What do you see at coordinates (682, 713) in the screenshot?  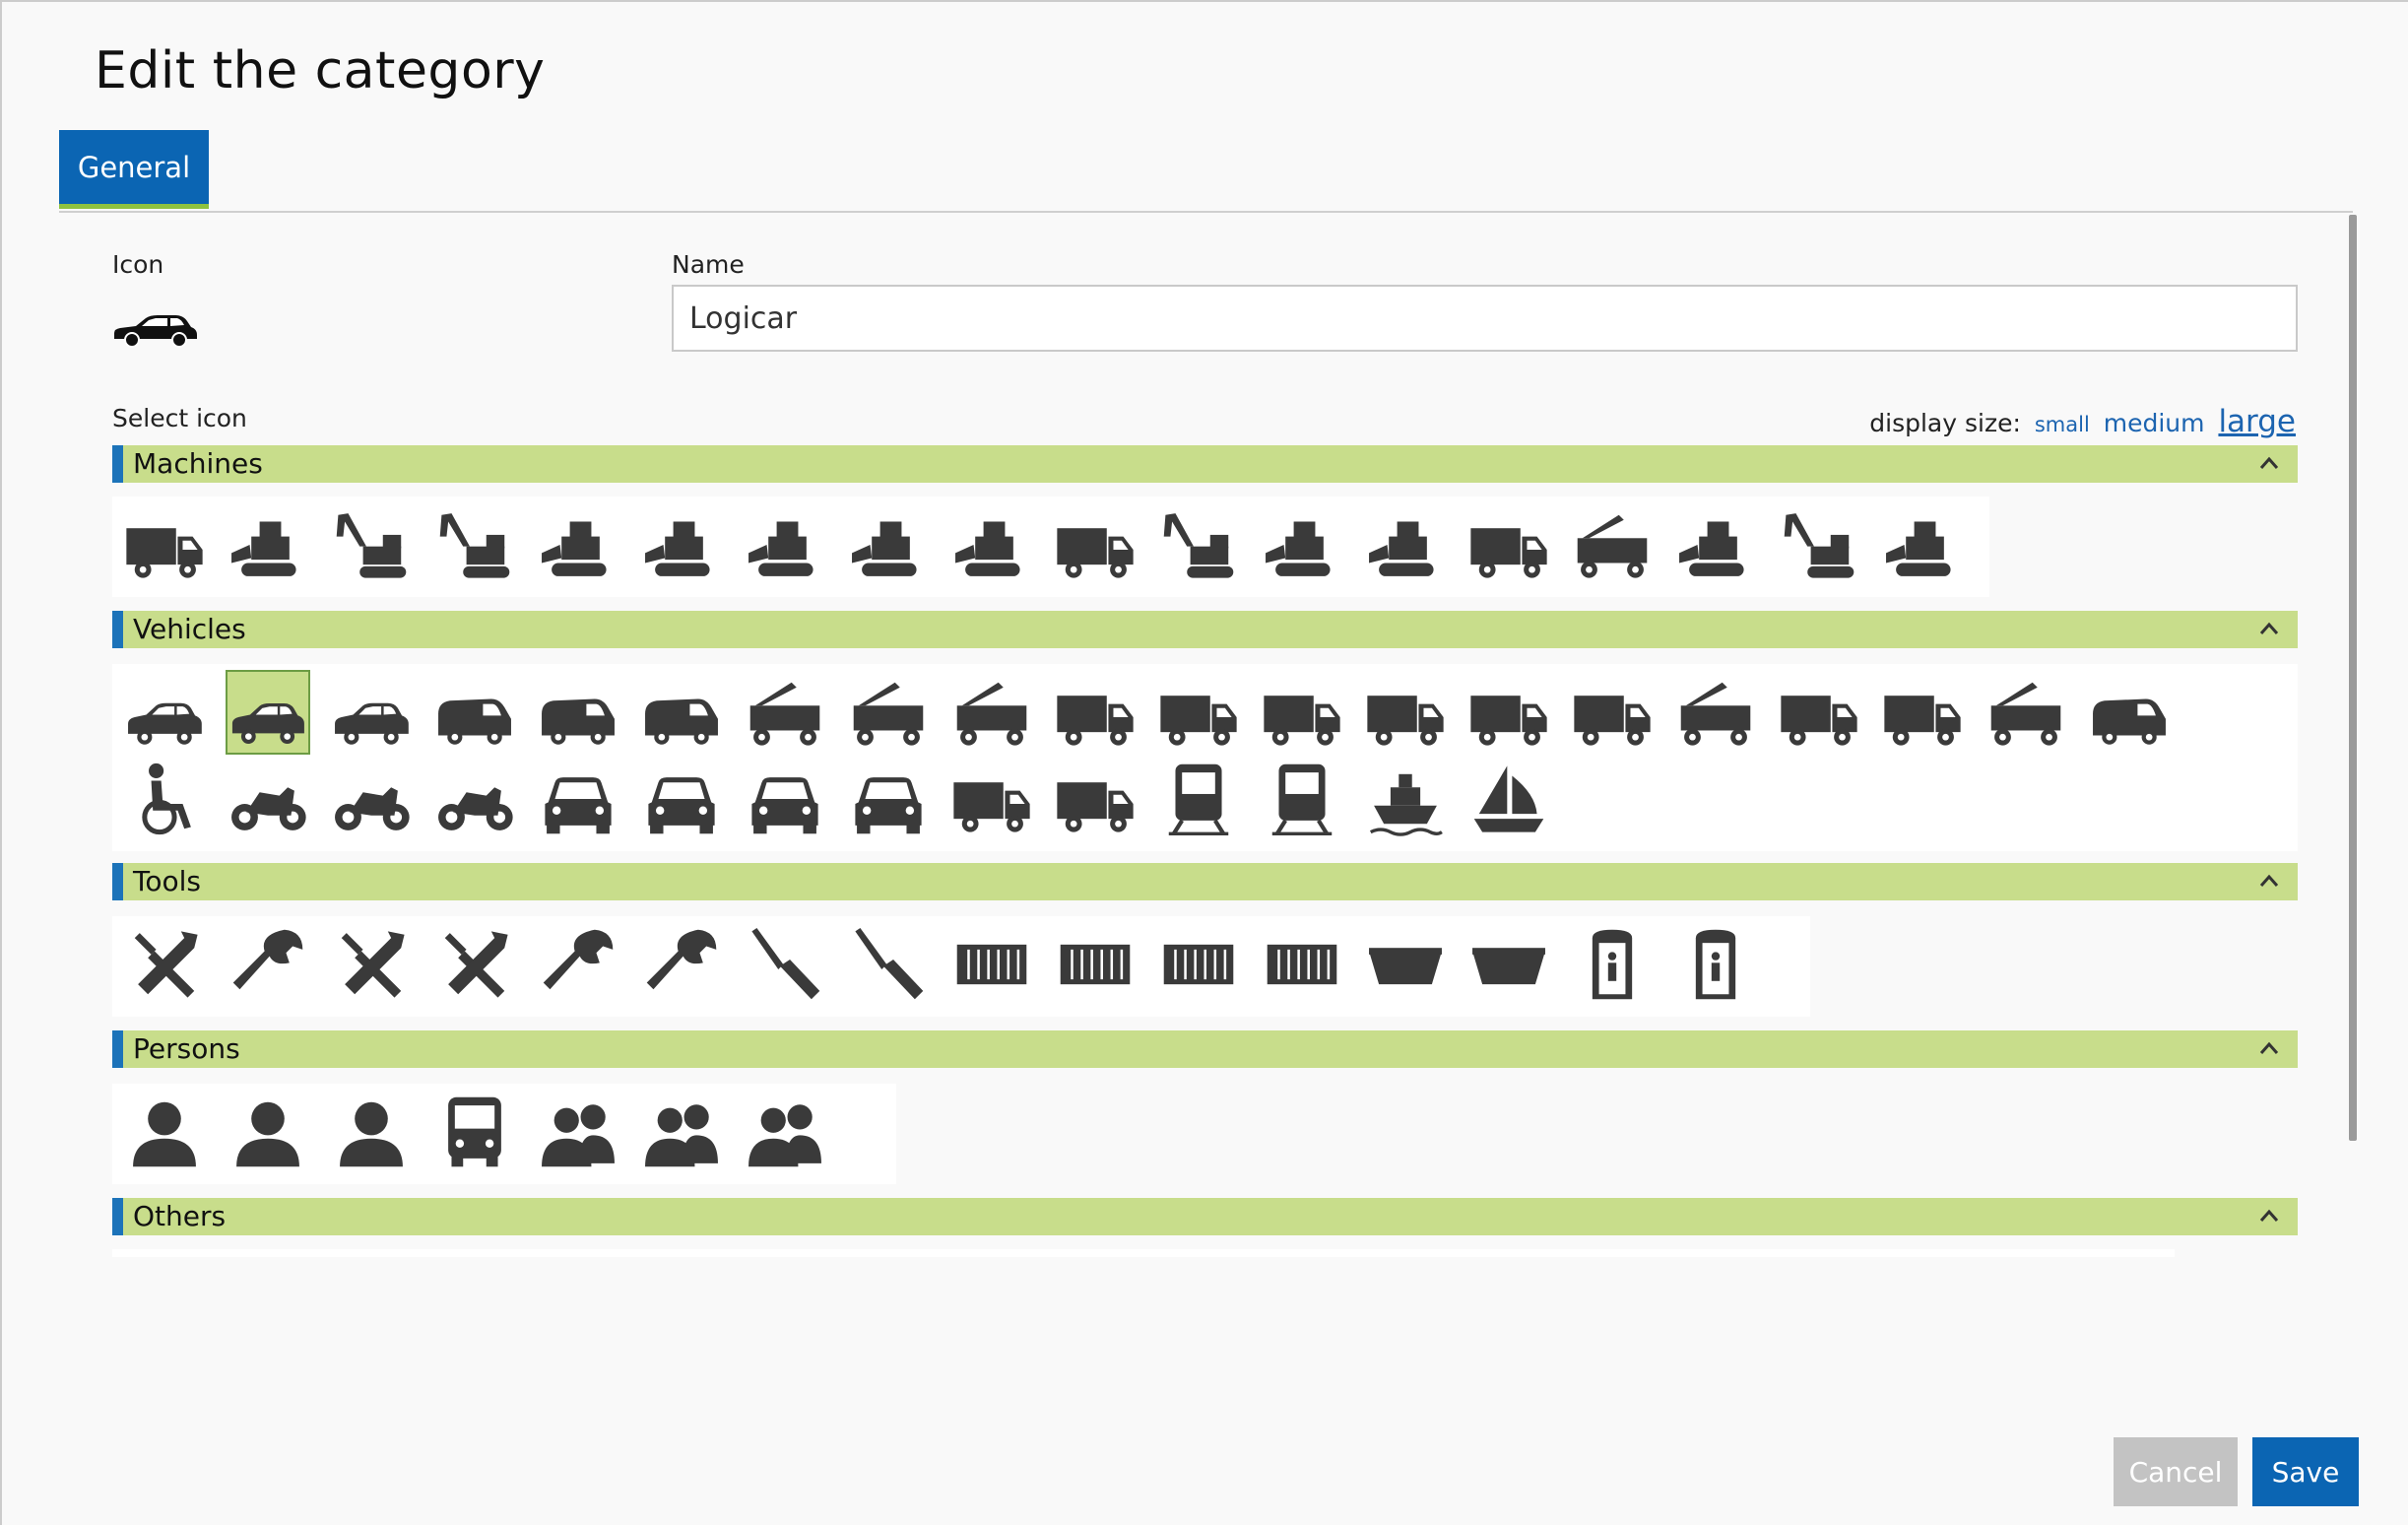 I see `delivery-van-icon` at bounding box center [682, 713].